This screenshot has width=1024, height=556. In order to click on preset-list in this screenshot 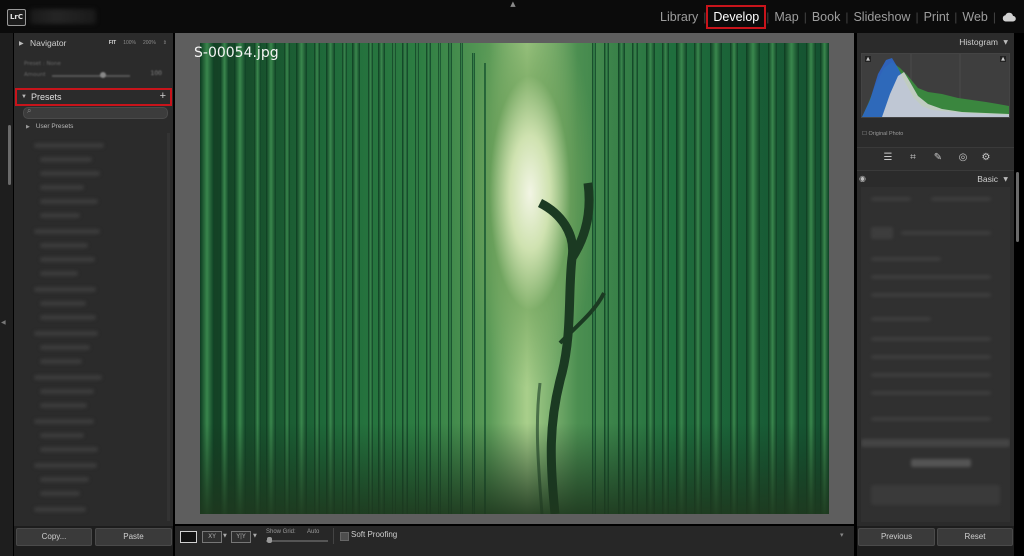, I will do `click(96, 327)`.